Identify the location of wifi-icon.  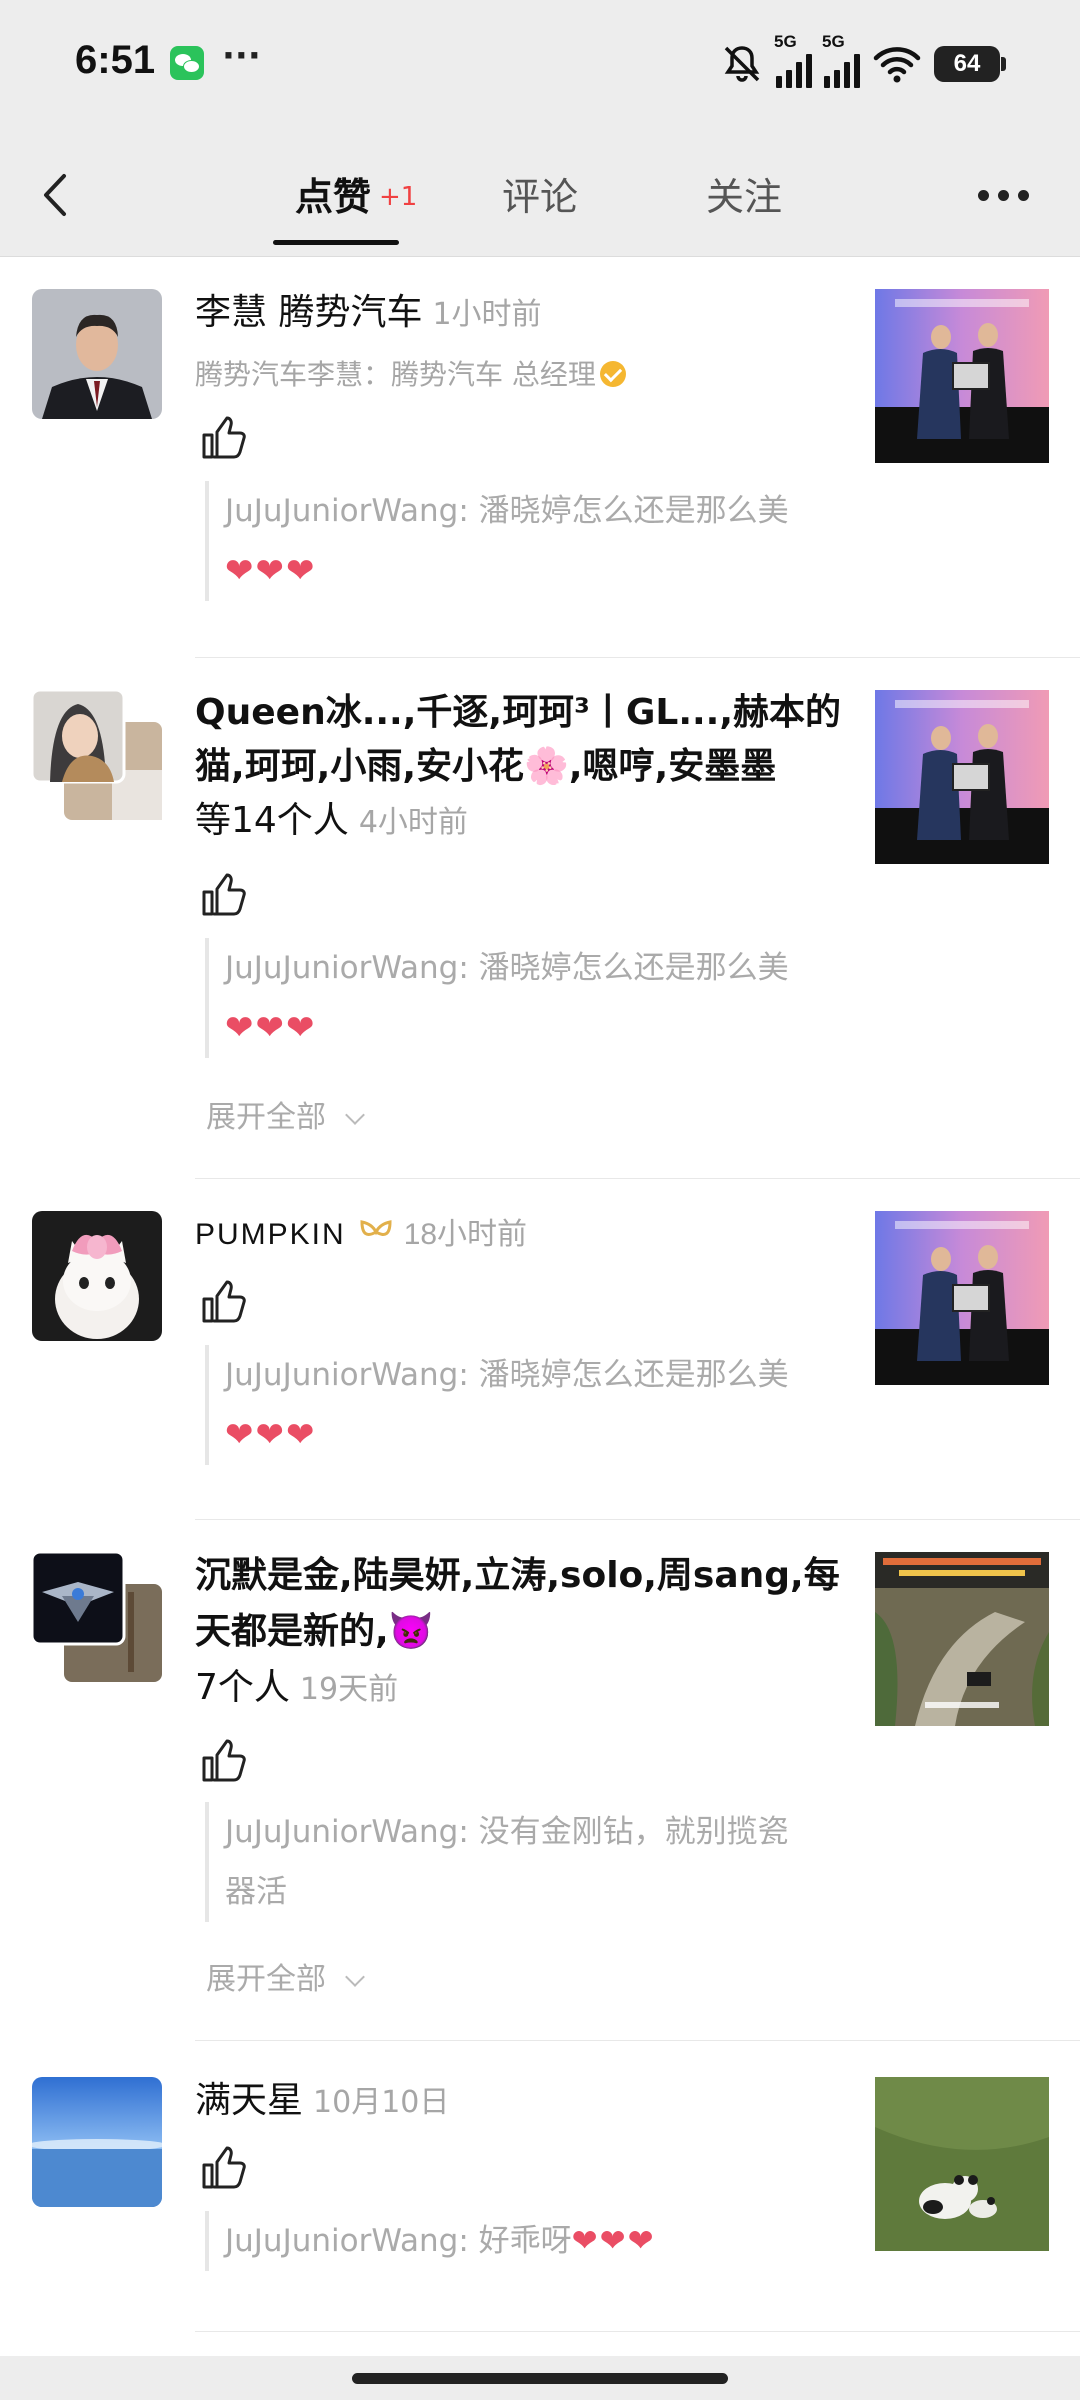
(897, 65).